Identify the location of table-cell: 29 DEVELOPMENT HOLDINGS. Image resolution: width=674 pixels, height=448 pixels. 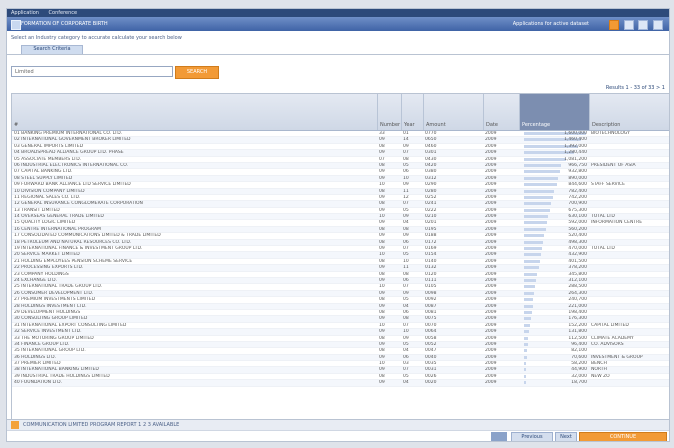
(47, 312).